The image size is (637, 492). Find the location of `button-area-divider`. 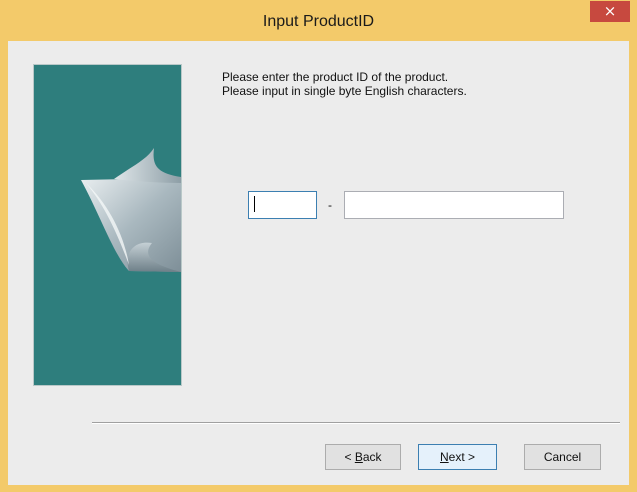

button-area-divider is located at coordinates (356, 423).